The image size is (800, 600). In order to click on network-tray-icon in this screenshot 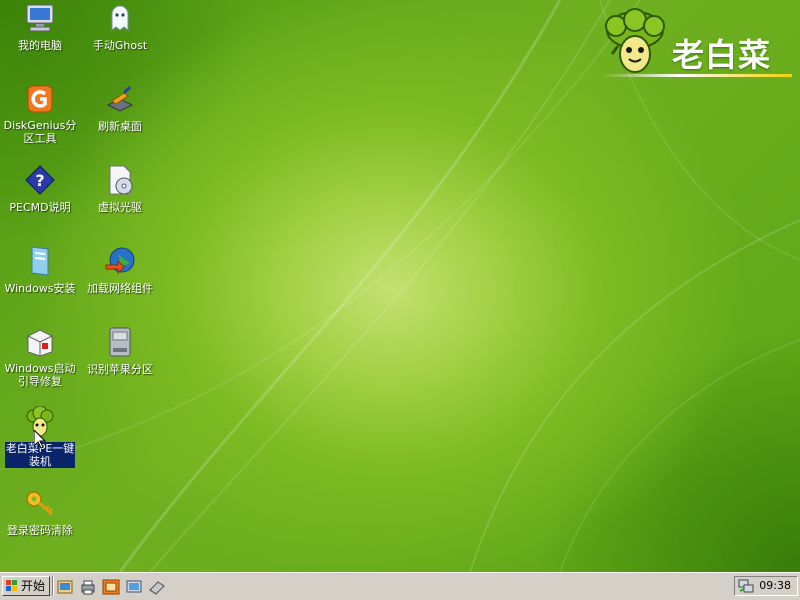, I will do `click(746, 586)`.